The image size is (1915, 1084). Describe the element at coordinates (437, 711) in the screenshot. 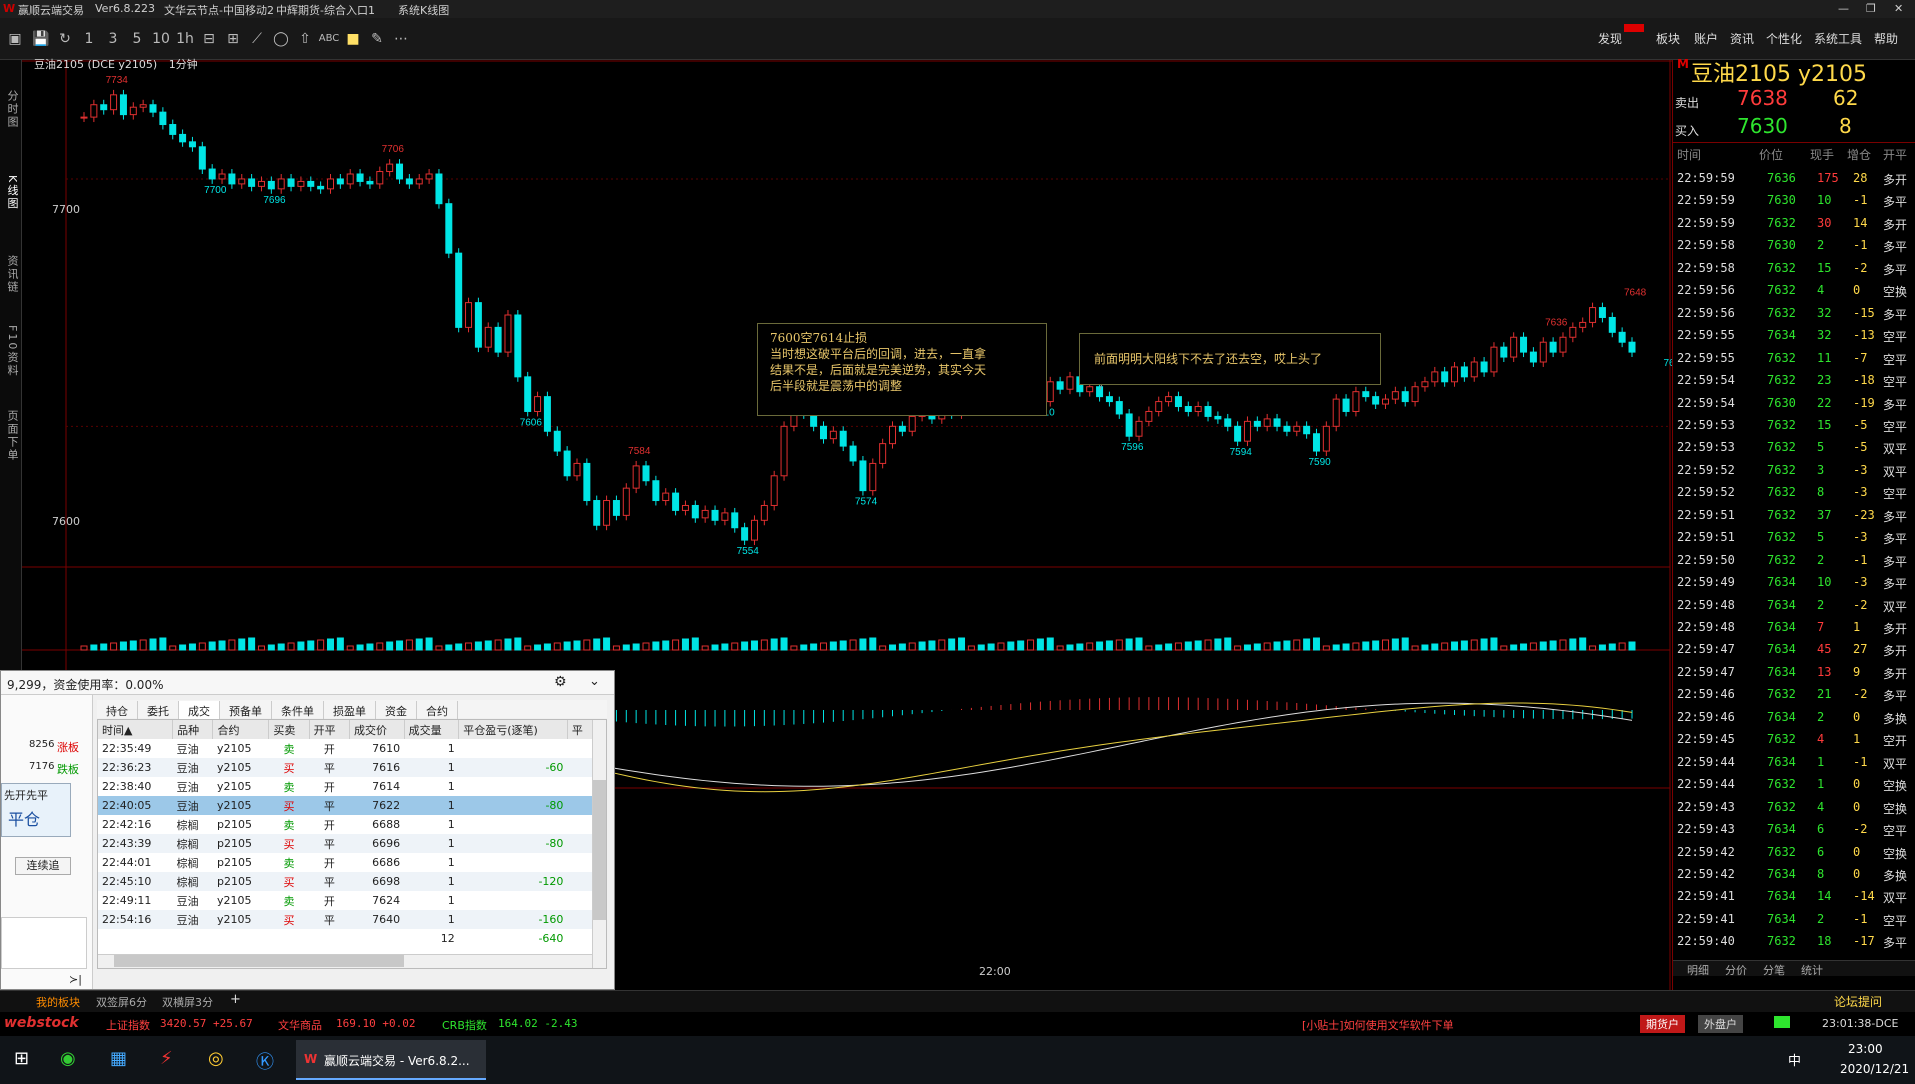

I see `tab-contracts: 合约` at that location.